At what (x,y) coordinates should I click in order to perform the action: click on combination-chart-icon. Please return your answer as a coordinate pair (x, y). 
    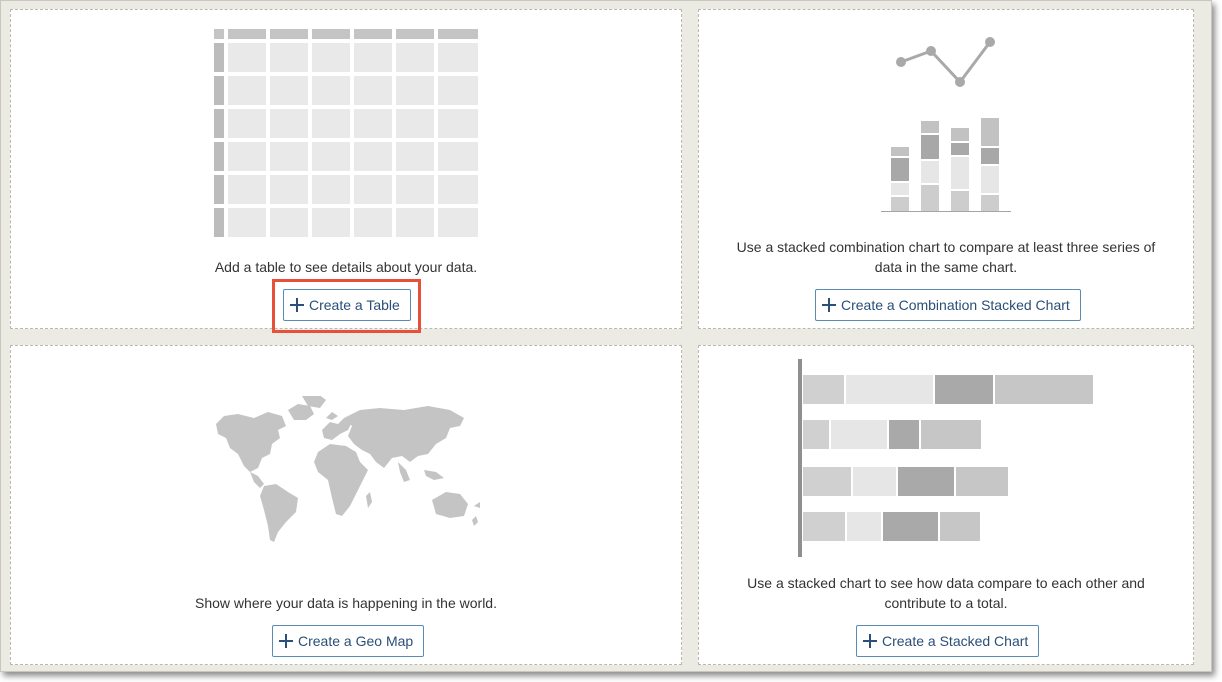
    Looking at the image, I should click on (946, 124).